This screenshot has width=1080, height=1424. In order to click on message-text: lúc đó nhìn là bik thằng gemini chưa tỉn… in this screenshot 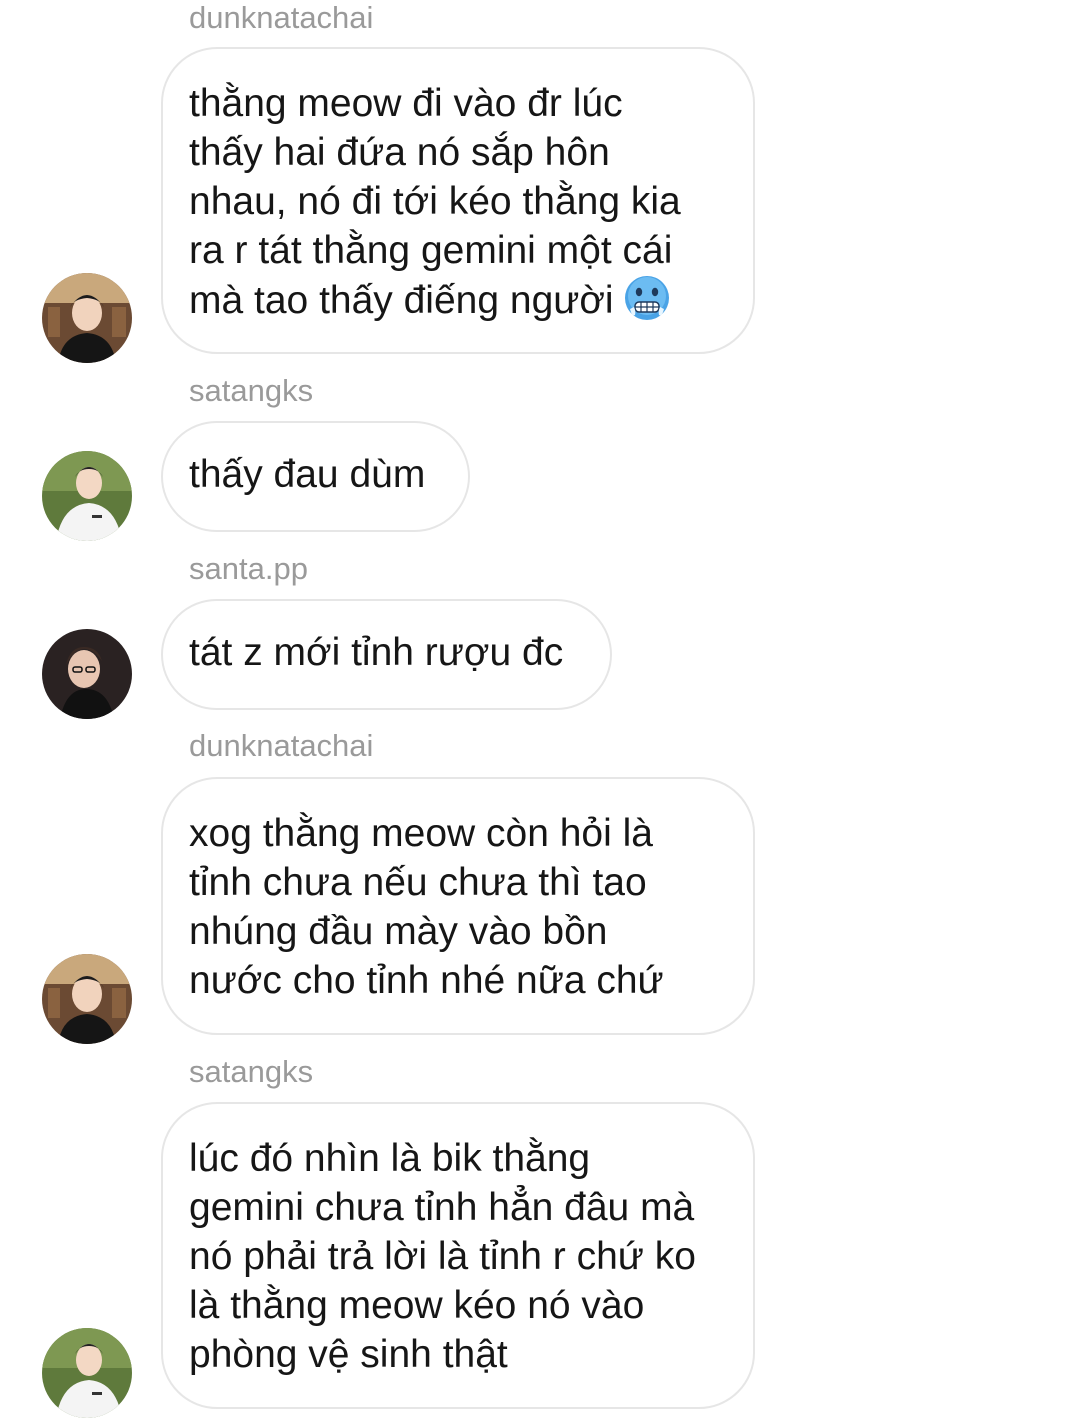, I will do `click(442, 1256)`.